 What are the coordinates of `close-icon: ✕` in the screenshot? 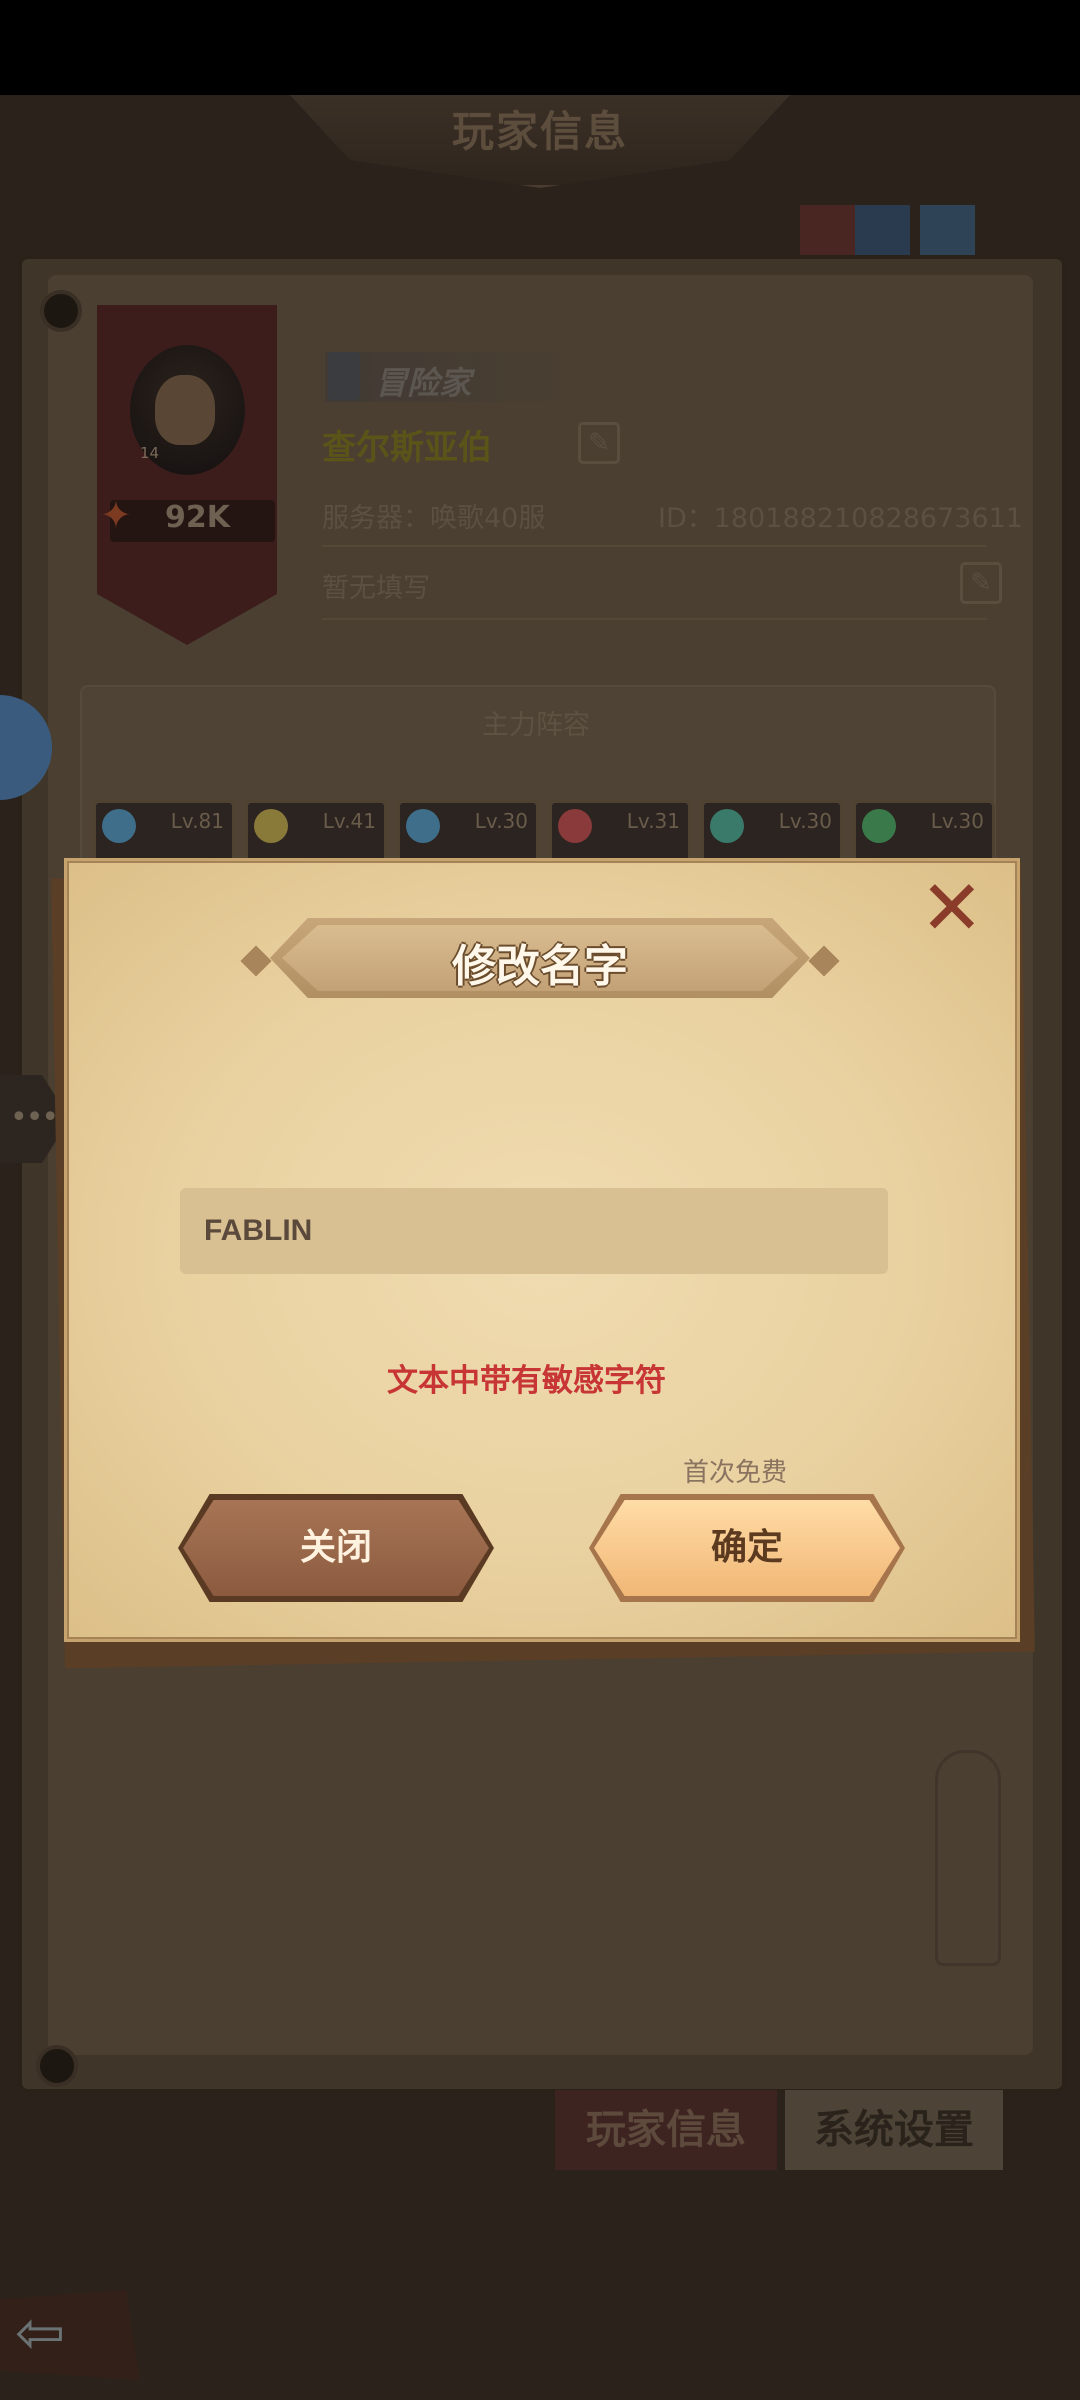 It's located at (952, 908).